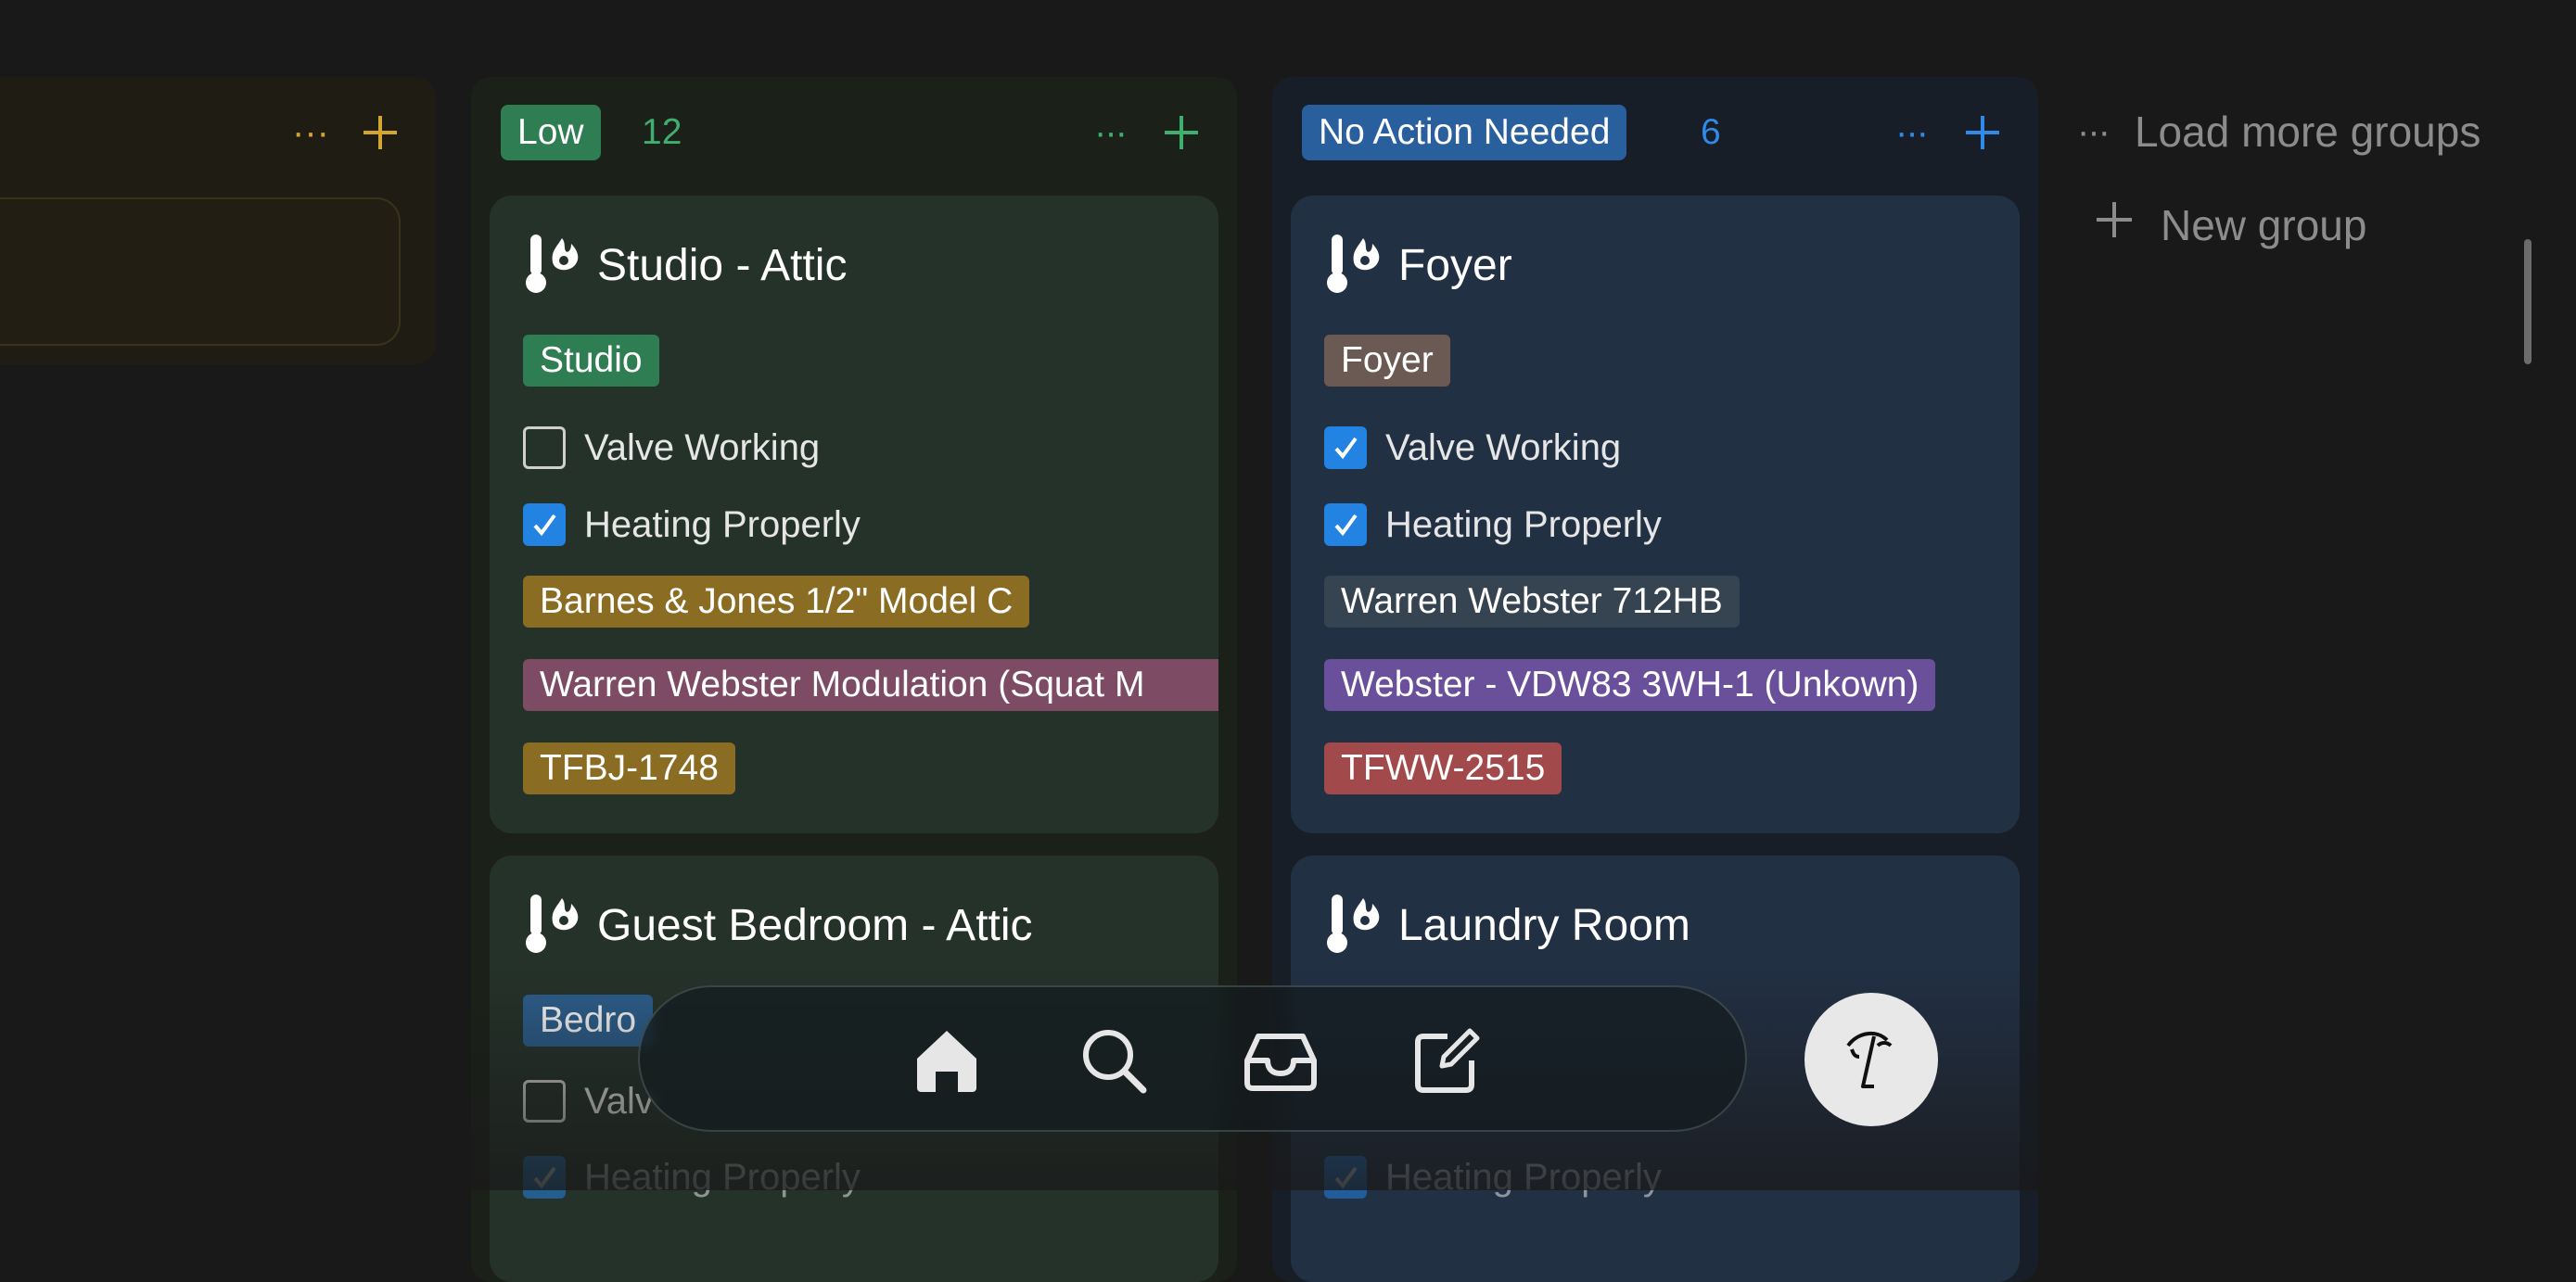 The image size is (2576, 1282). I want to click on group-header: No Action Needed 6 ···, so click(1655, 132).